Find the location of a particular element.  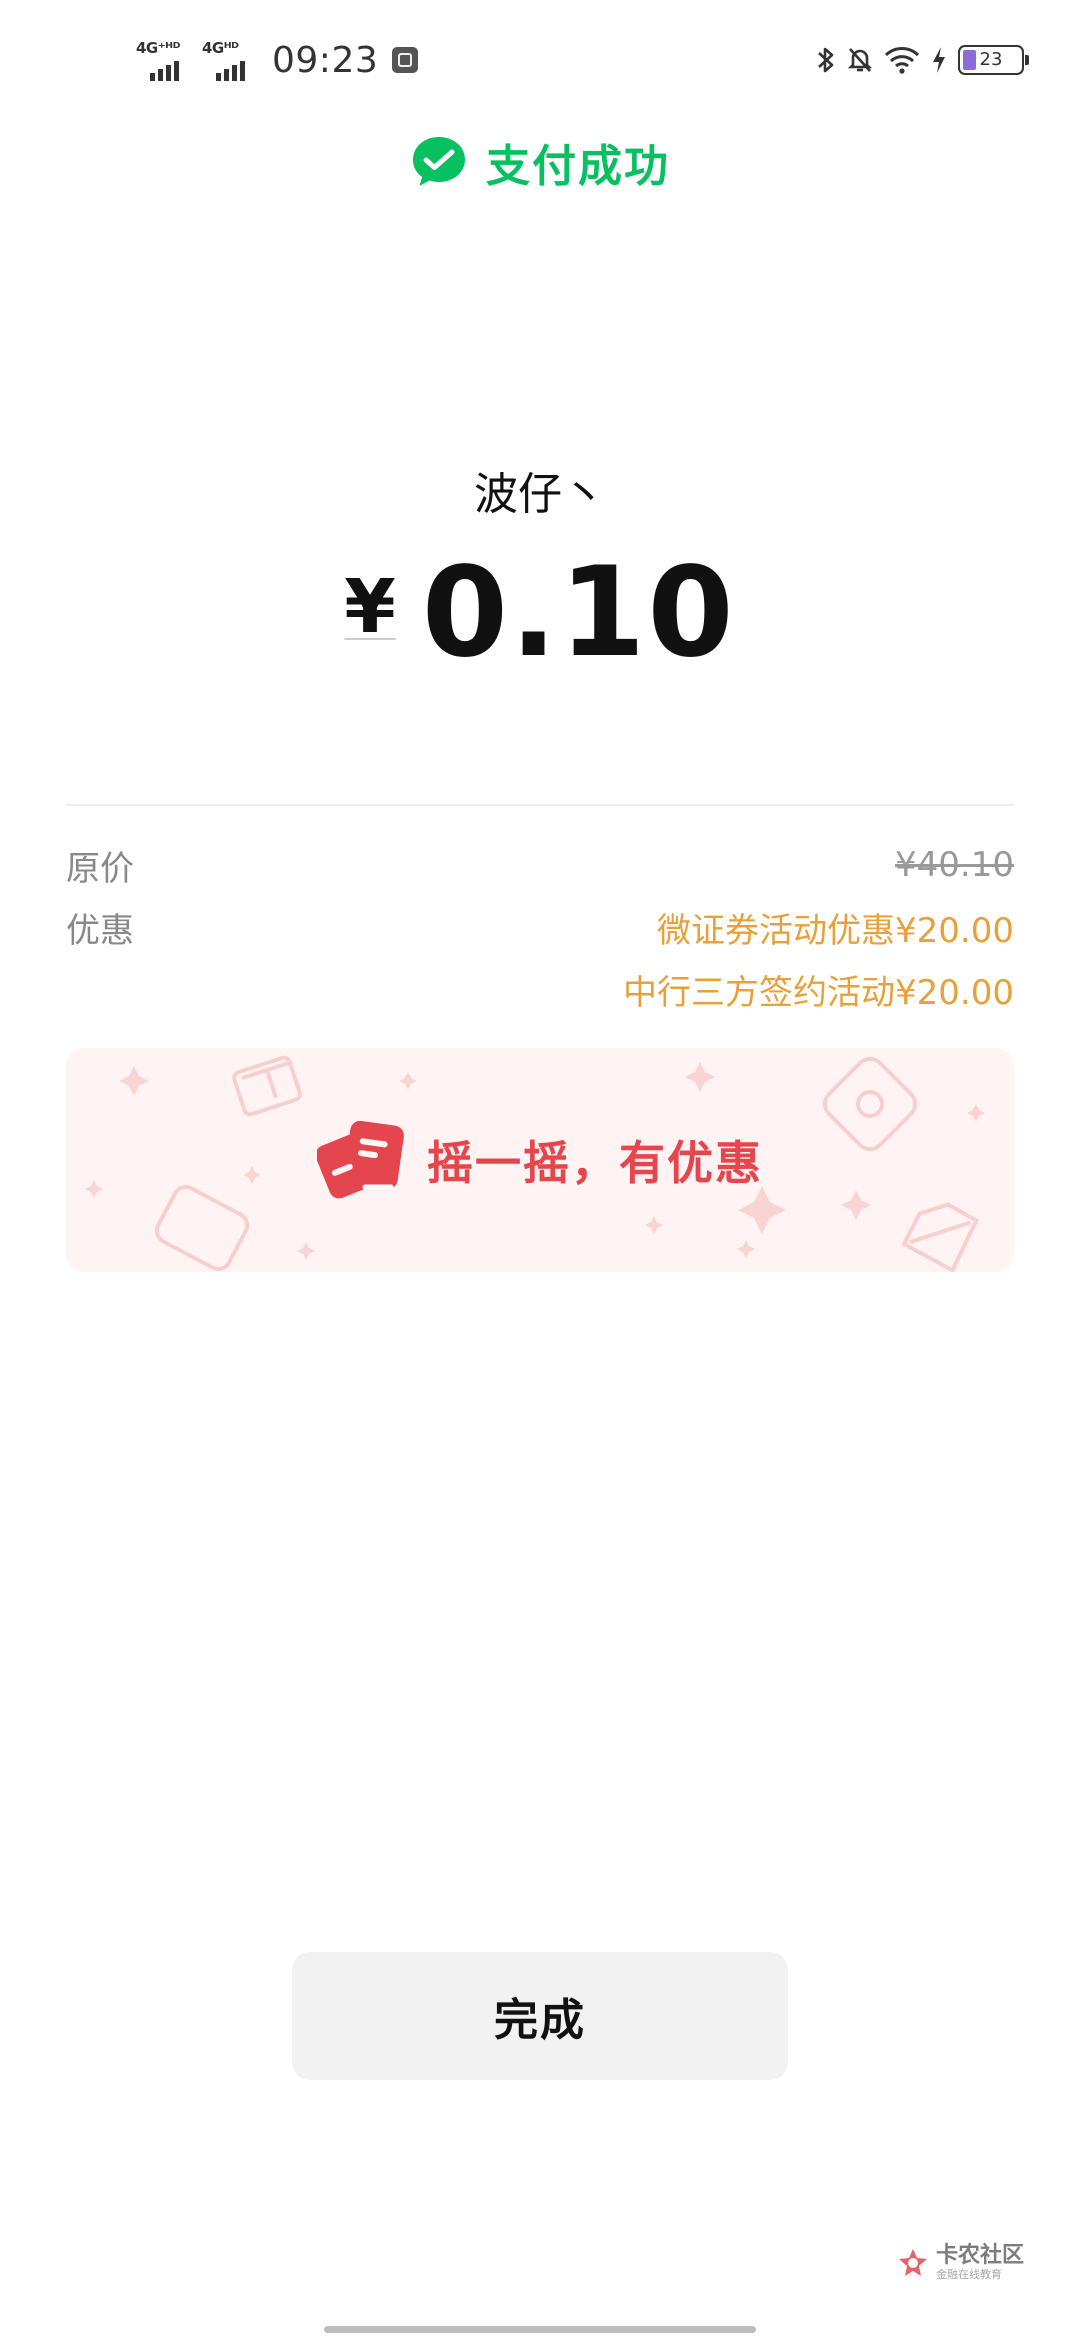

network-type-1: 4G⁺ᴴᴰ is located at coordinates (158, 48).